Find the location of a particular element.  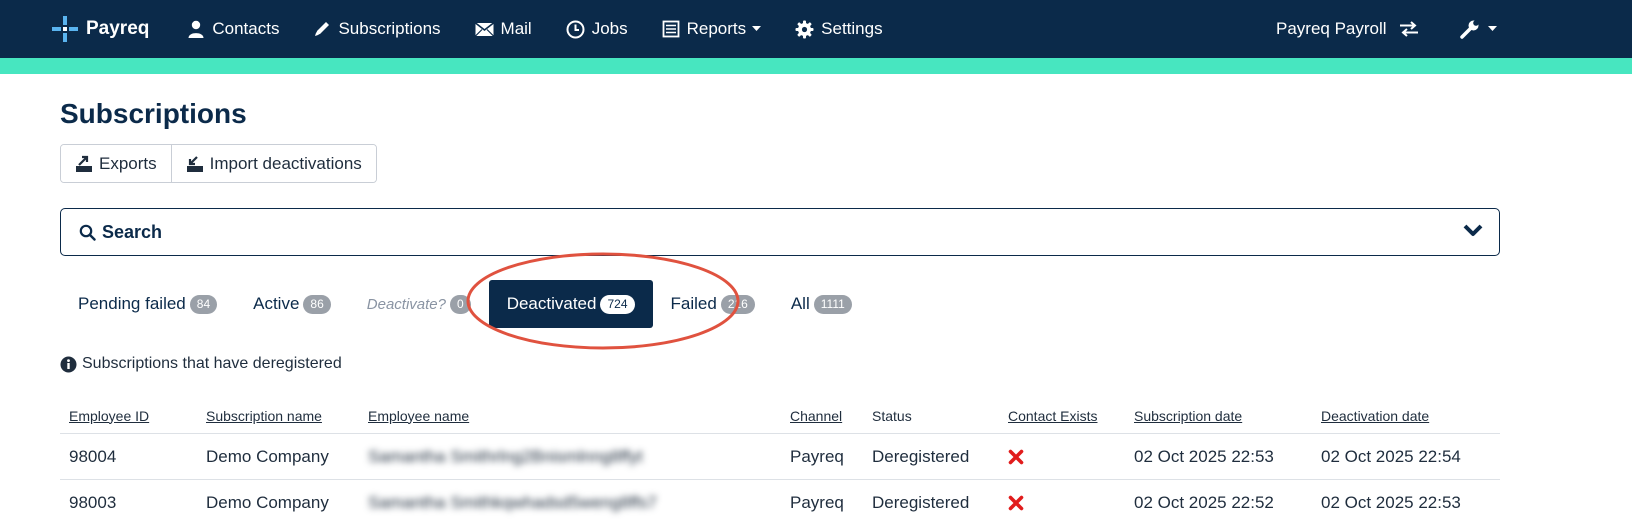

tab-active: Active 86 is located at coordinates (292, 304).